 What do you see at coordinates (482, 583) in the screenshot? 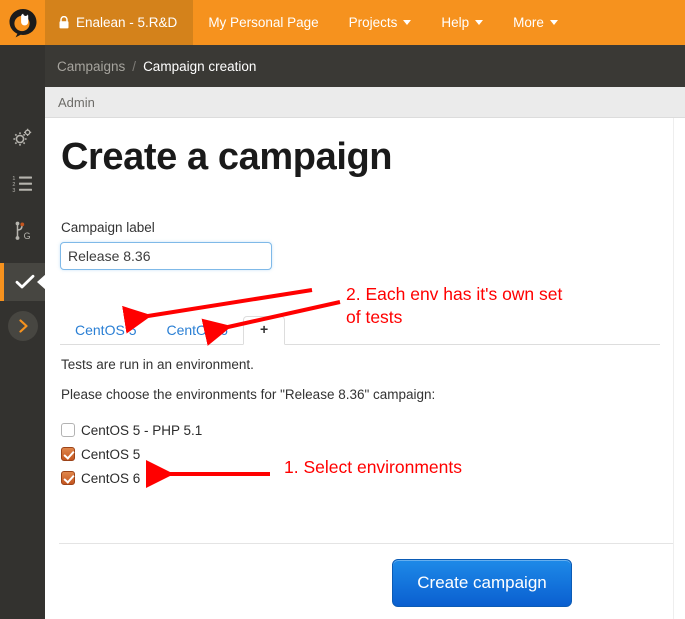
I see `create-campaign-button: Create campaign` at bounding box center [482, 583].